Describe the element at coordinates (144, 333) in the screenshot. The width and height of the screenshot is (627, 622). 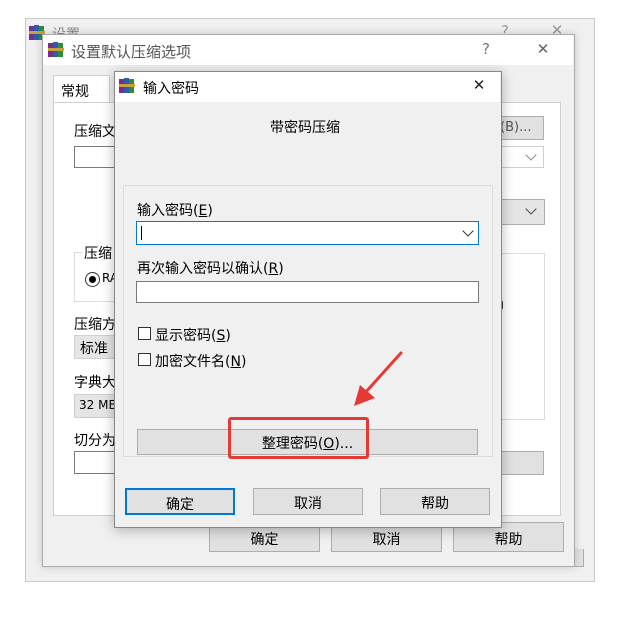
I see `show-password-checkbox` at that location.